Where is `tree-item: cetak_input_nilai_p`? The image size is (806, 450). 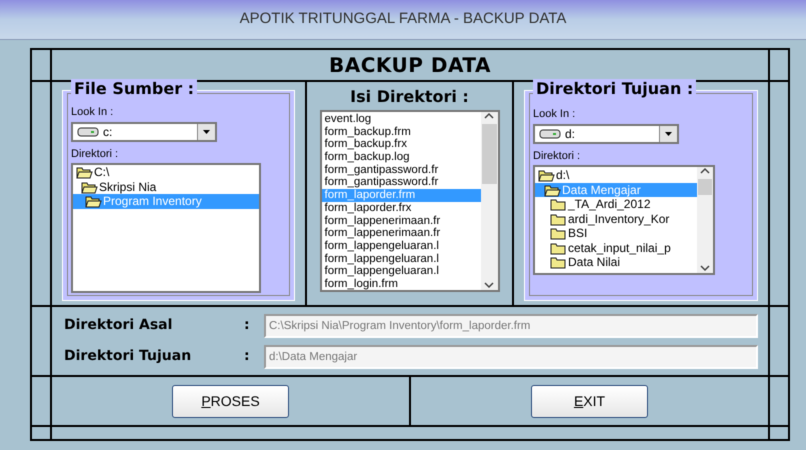
tree-item: cetak_input_nilai_p is located at coordinates (616, 247).